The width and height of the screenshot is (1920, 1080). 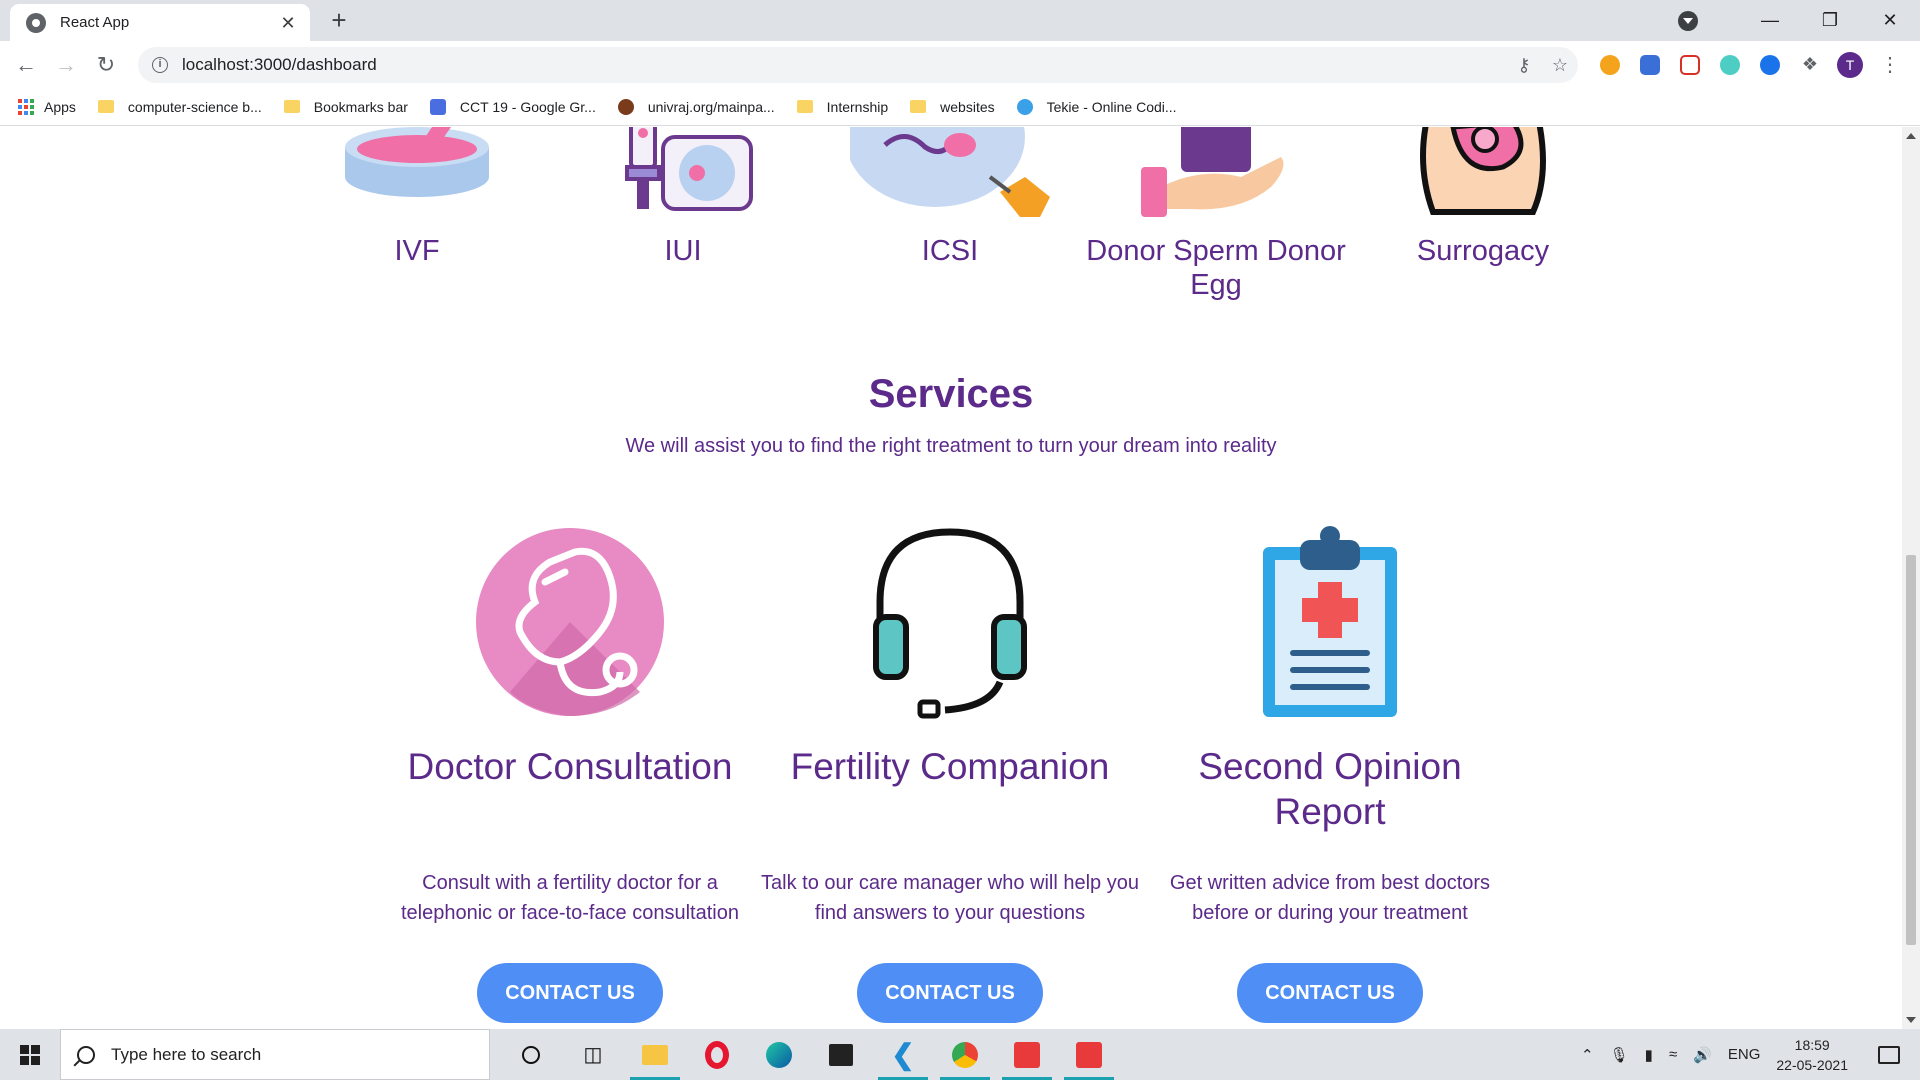 I want to click on system-tray: ⌃ 🎙 ▮ ≈ 🔊 ENG 18:59 22-05-2021, so click(x=1750, y=1054).